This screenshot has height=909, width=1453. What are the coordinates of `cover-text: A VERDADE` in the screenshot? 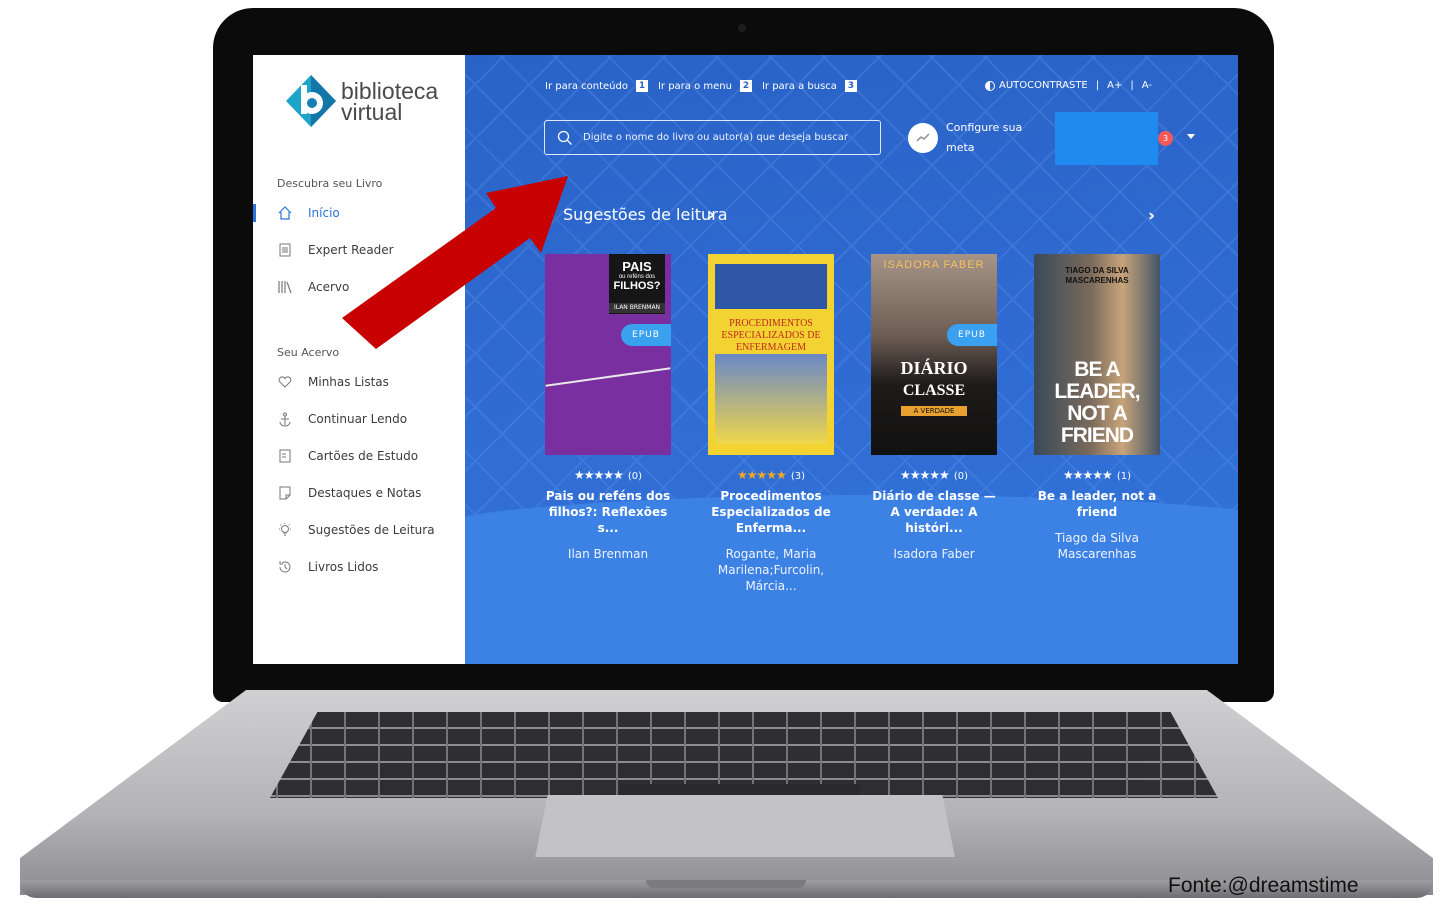 It's located at (934, 411).